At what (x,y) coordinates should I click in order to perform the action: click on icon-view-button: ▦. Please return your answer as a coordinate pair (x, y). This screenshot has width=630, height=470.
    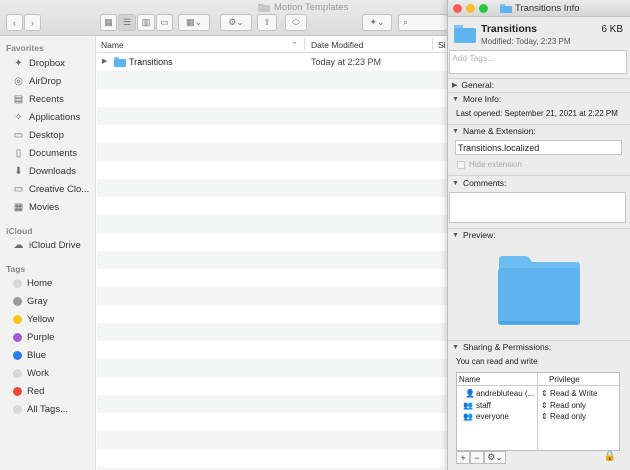
    Looking at the image, I should click on (108, 22).